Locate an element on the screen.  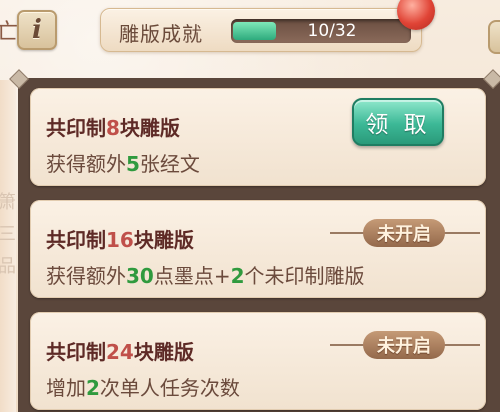
achievement-reward: 增加2次单人任务次数 is located at coordinates (143, 386).